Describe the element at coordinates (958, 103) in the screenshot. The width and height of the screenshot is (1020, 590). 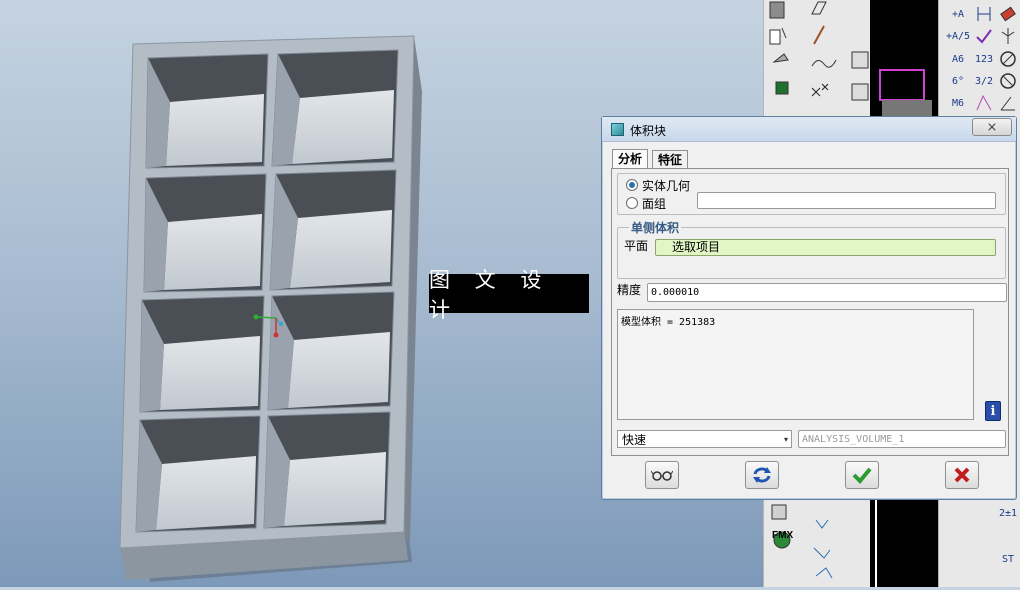
I see `thread-note-icon: M6` at that location.